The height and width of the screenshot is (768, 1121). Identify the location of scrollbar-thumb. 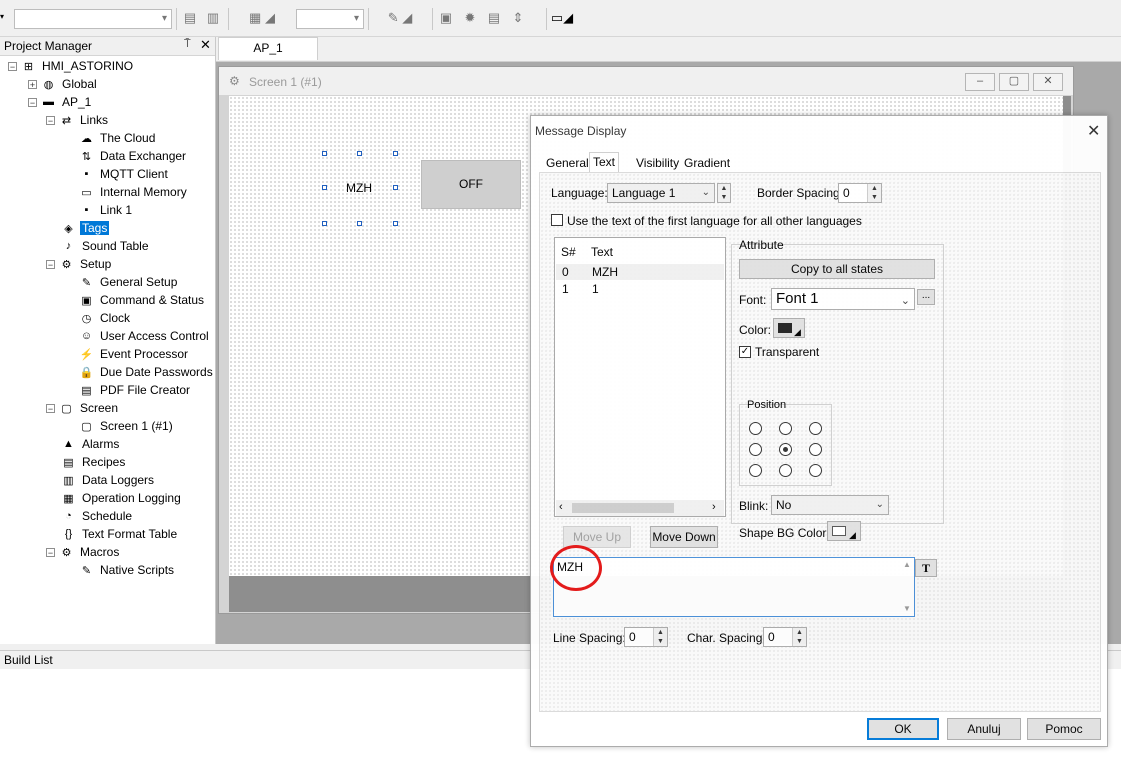
(623, 508).